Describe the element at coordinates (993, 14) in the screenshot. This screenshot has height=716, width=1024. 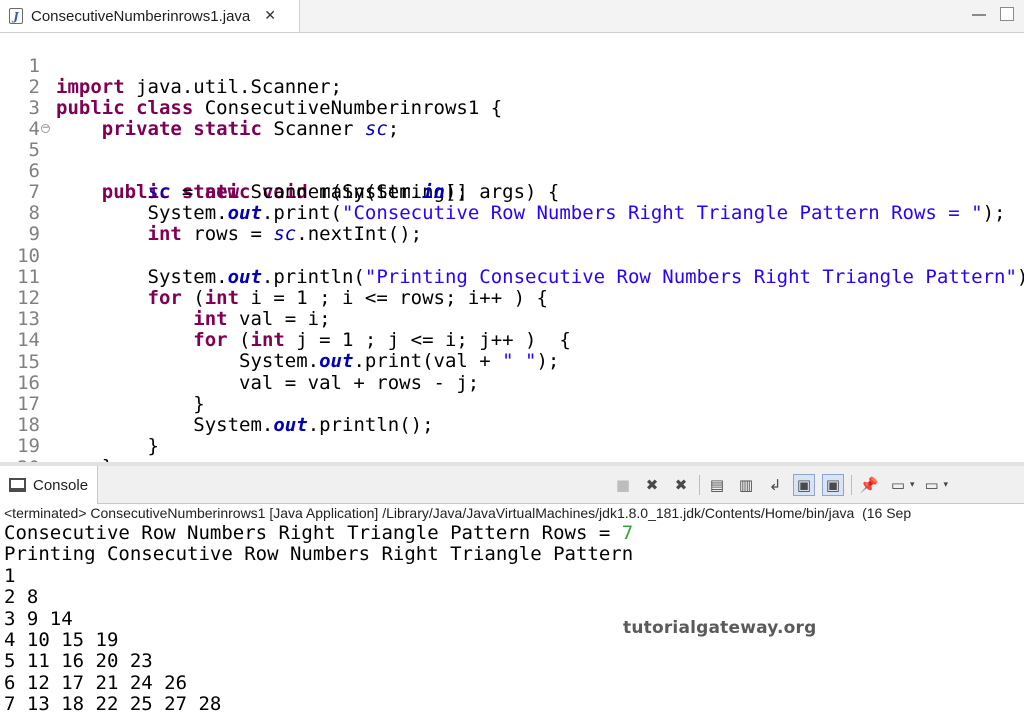
I see `editor-window-controls` at that location.